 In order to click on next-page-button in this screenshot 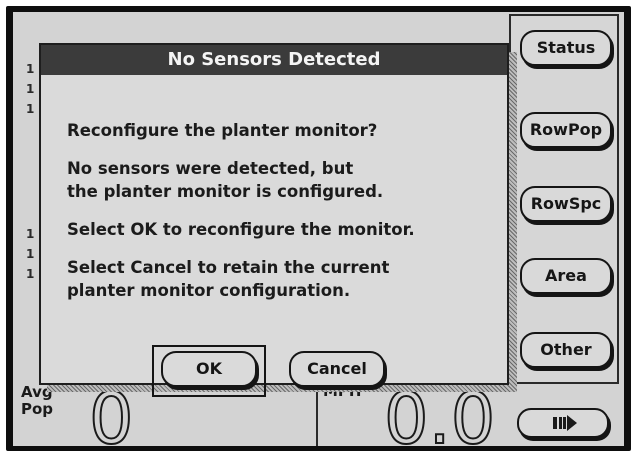, I will do `click(563, 423)`.